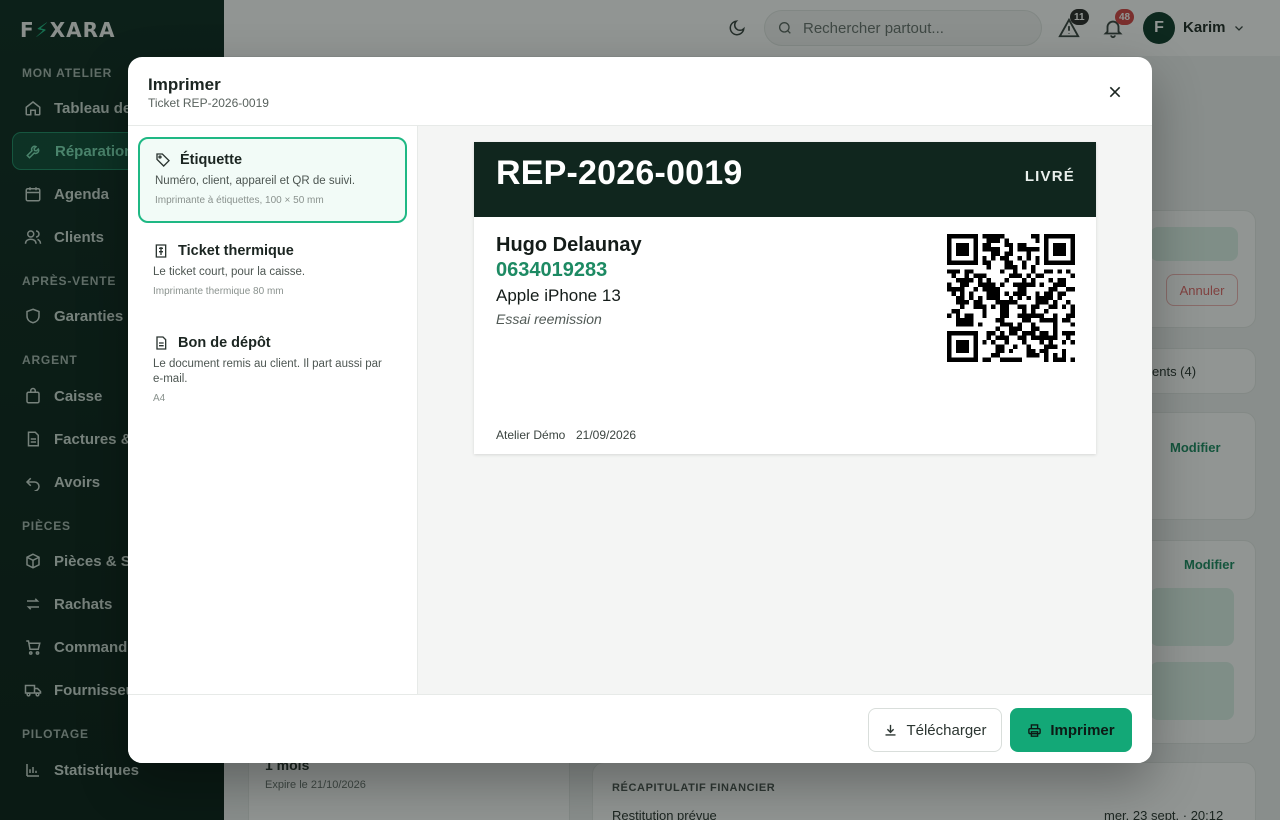 This screenshot has width=1280, height=820. Describe the element at coordinates (640, 728) in the screenshot. I see `dialog-footer: Télécharger Imprimer` at that location.